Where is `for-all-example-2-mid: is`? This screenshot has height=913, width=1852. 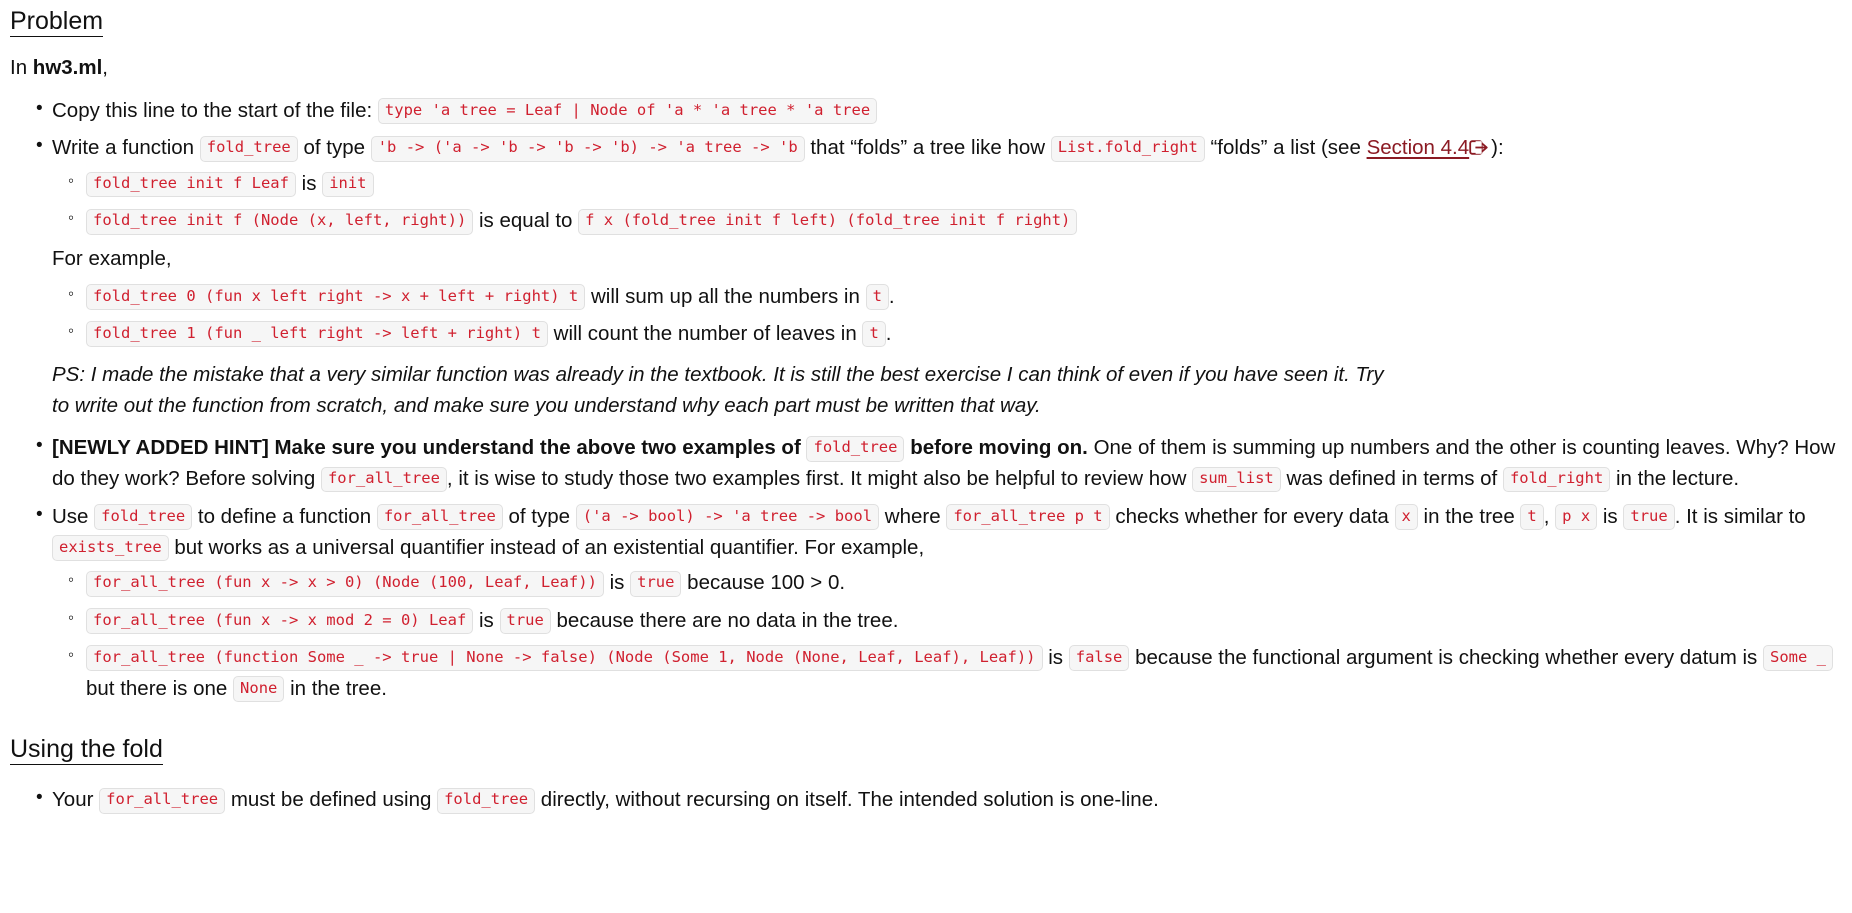
for-all-example-2-mid: is is located at coordinates (486, 620).